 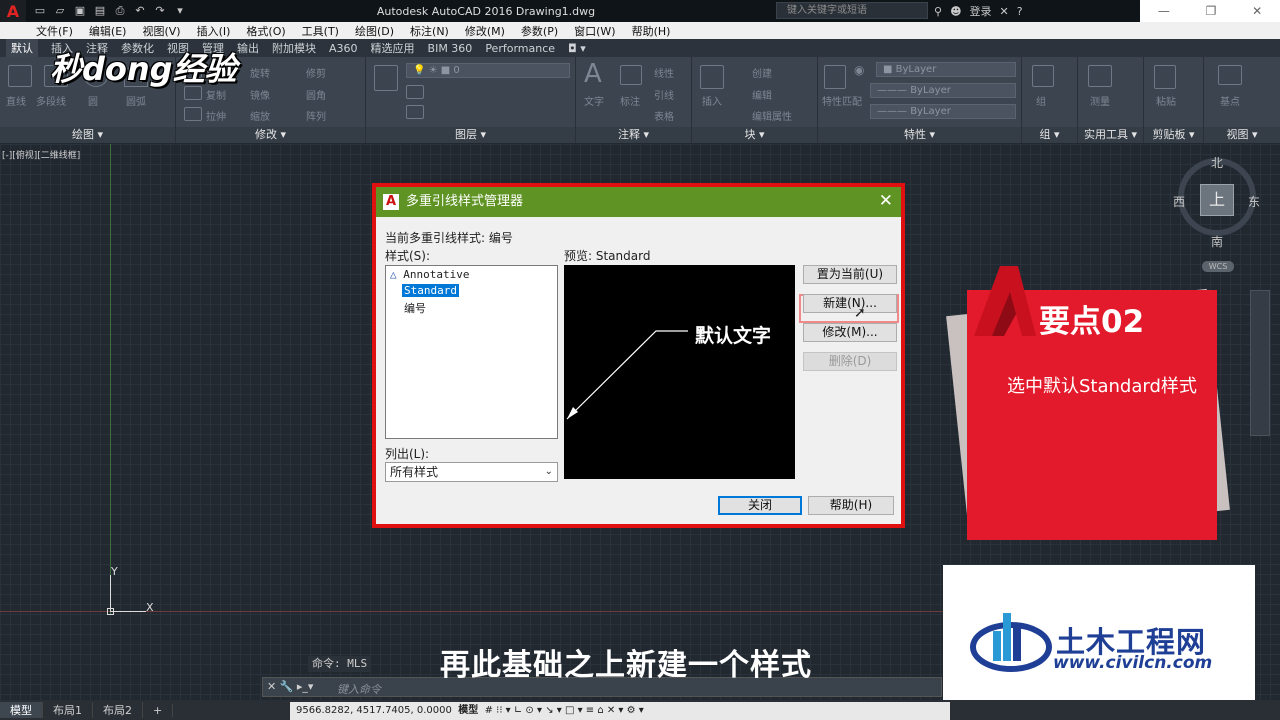 I want to click on tool-scale: 缩放, so click(x=260, y=115).